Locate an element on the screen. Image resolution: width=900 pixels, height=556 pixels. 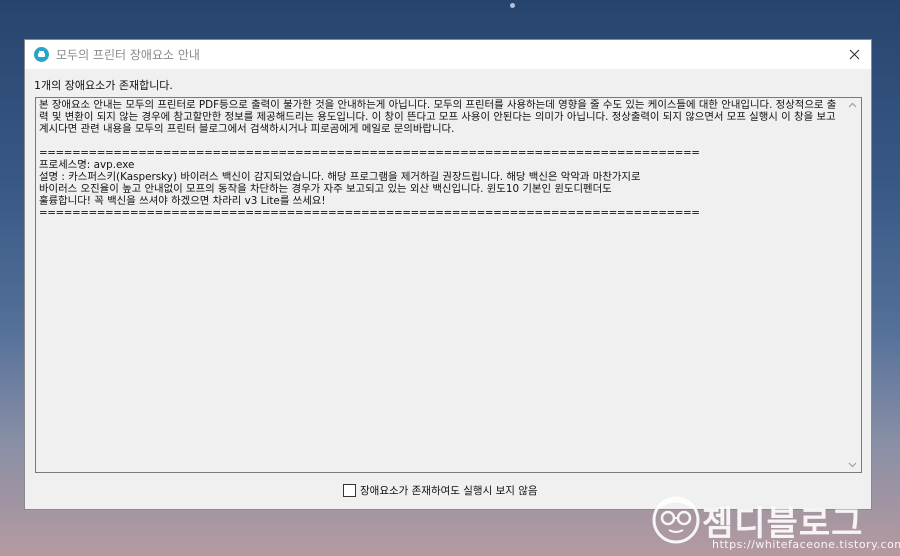
scroll-down-arrow-icon is located at coordinates (852, 465).